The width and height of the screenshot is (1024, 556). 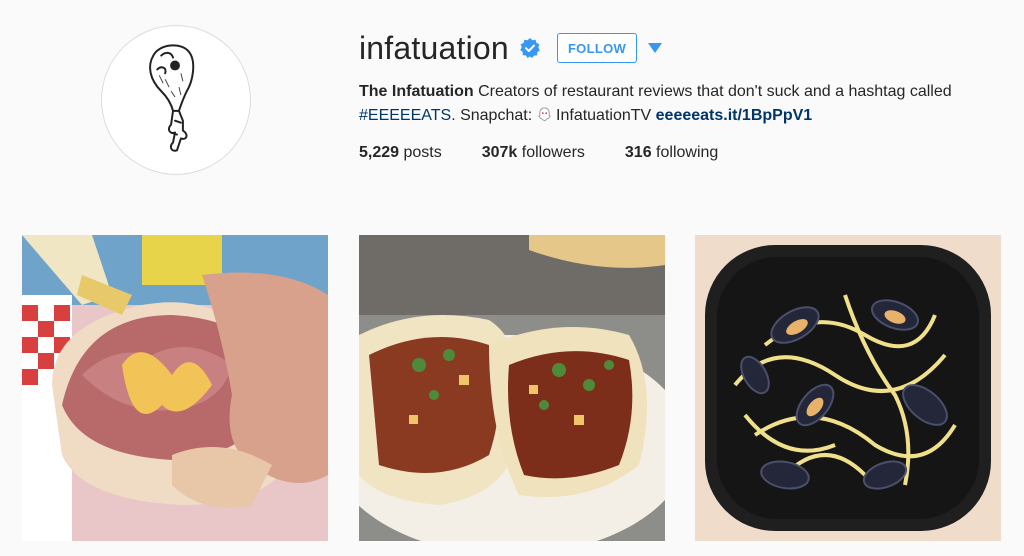 I want to click on follow-button: FOLLOW, so click(x=597, y=48).